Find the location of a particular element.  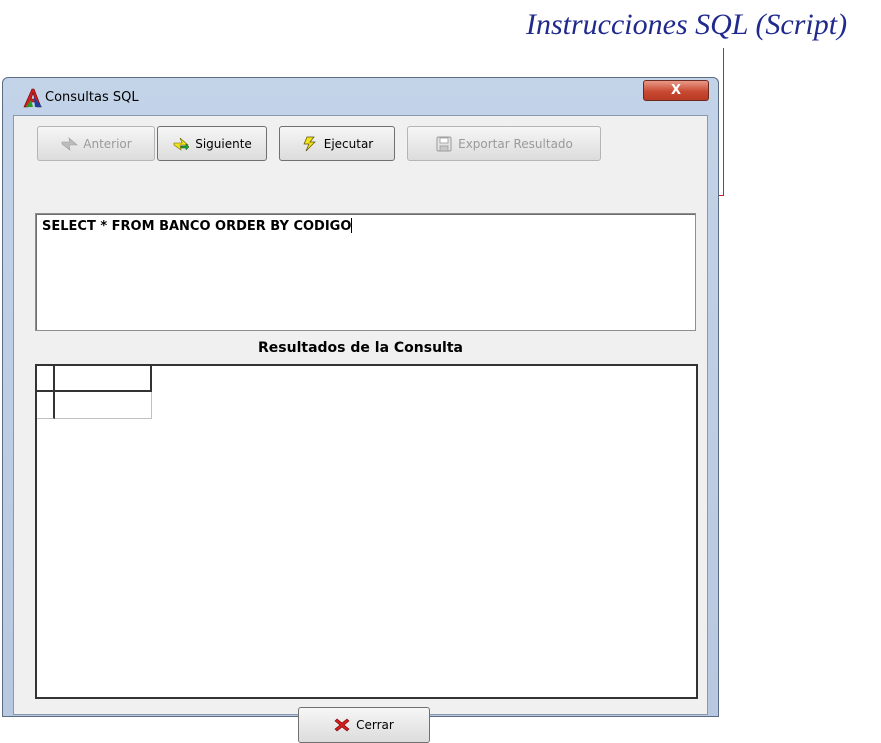

previous-lightning-icon is located at coordinates (70, 143).